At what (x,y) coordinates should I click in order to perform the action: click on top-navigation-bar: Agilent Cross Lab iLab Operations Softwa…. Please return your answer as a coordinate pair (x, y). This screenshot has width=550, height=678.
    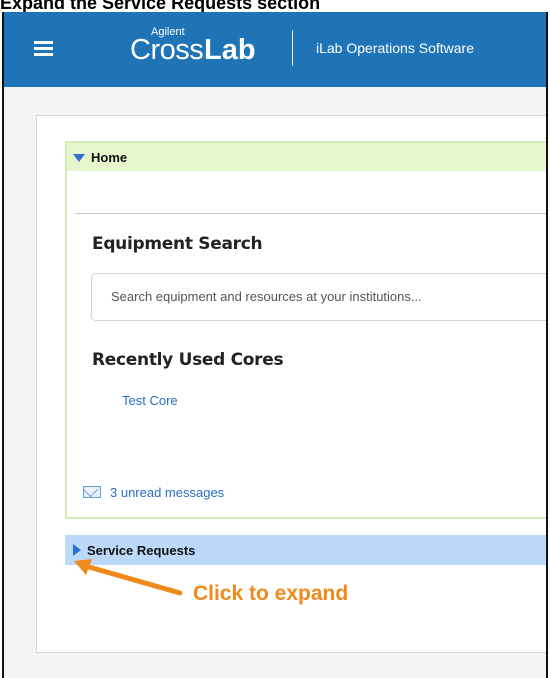
    Looking at the image, I should click on (275, 49).